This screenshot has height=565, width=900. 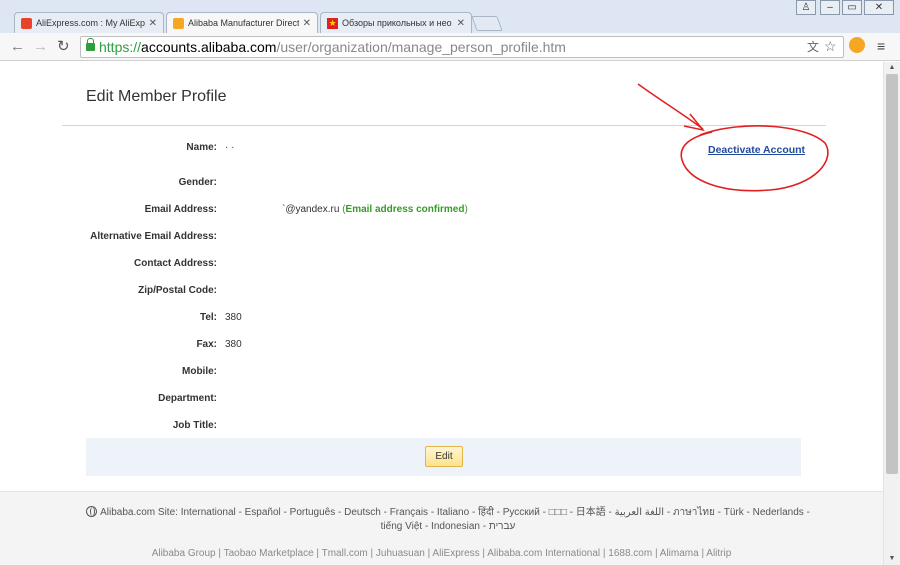 I want to click on maximize-icon: ▭, so click(x=852, y=7).